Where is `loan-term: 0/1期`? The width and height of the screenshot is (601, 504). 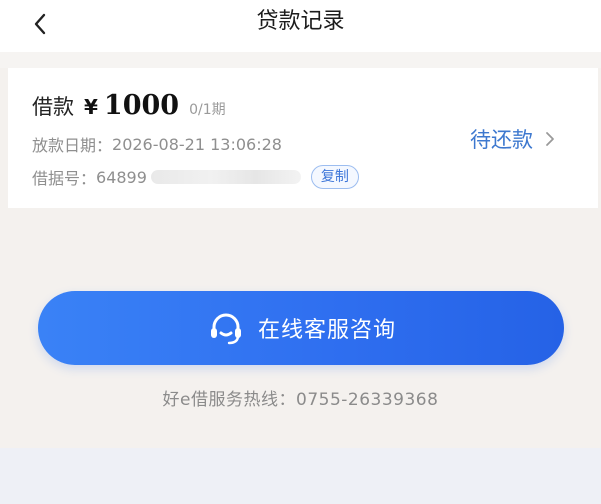
loan-term: 0/1期 is located at coordinates (207, 110).